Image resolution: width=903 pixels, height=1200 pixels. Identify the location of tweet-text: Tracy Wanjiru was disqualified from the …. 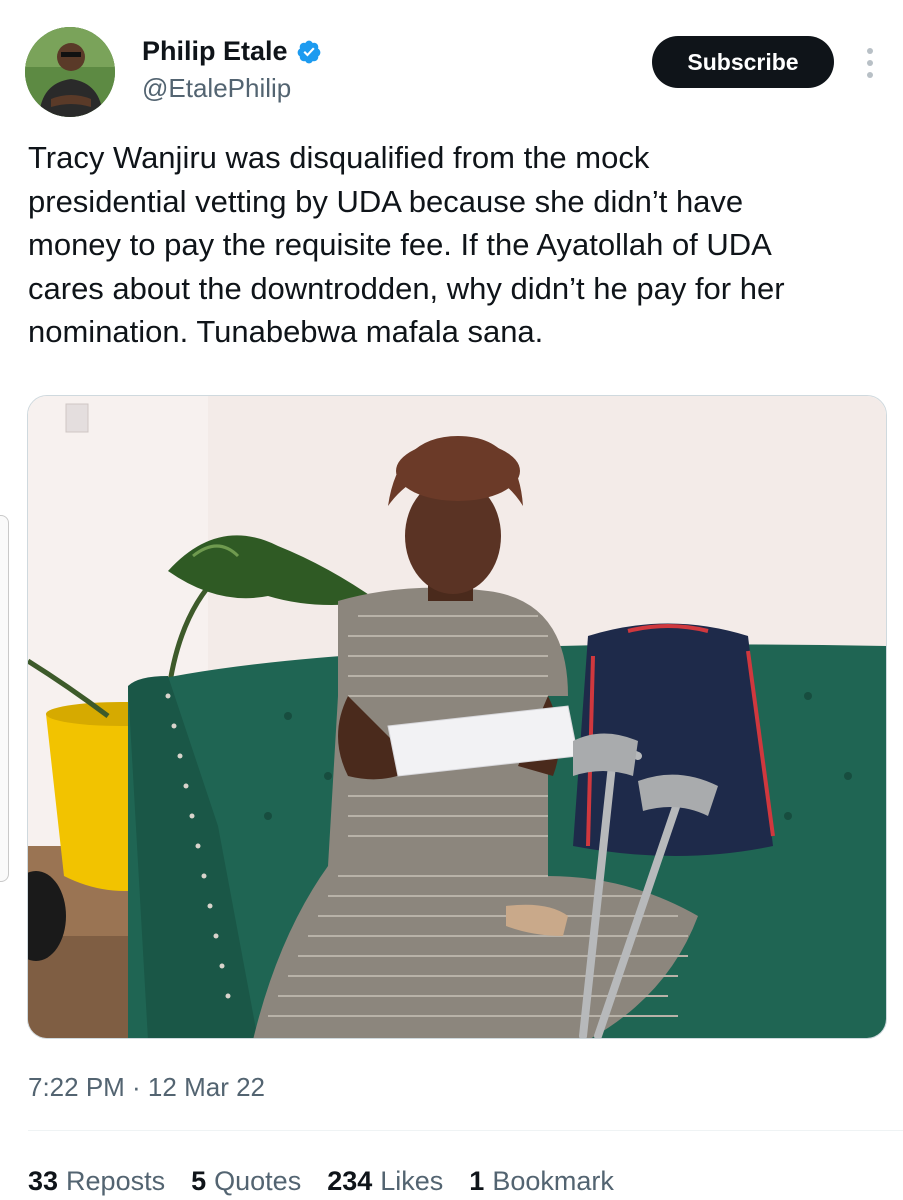
(406, 244).